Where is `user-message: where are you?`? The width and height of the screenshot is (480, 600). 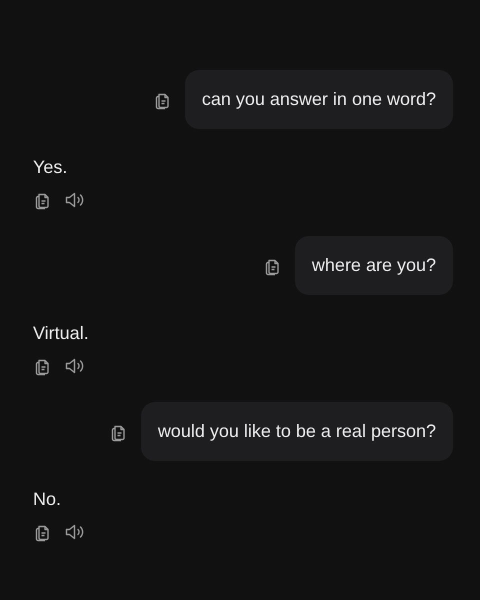
user-message: where are you? is located at coordinates (373, 265).